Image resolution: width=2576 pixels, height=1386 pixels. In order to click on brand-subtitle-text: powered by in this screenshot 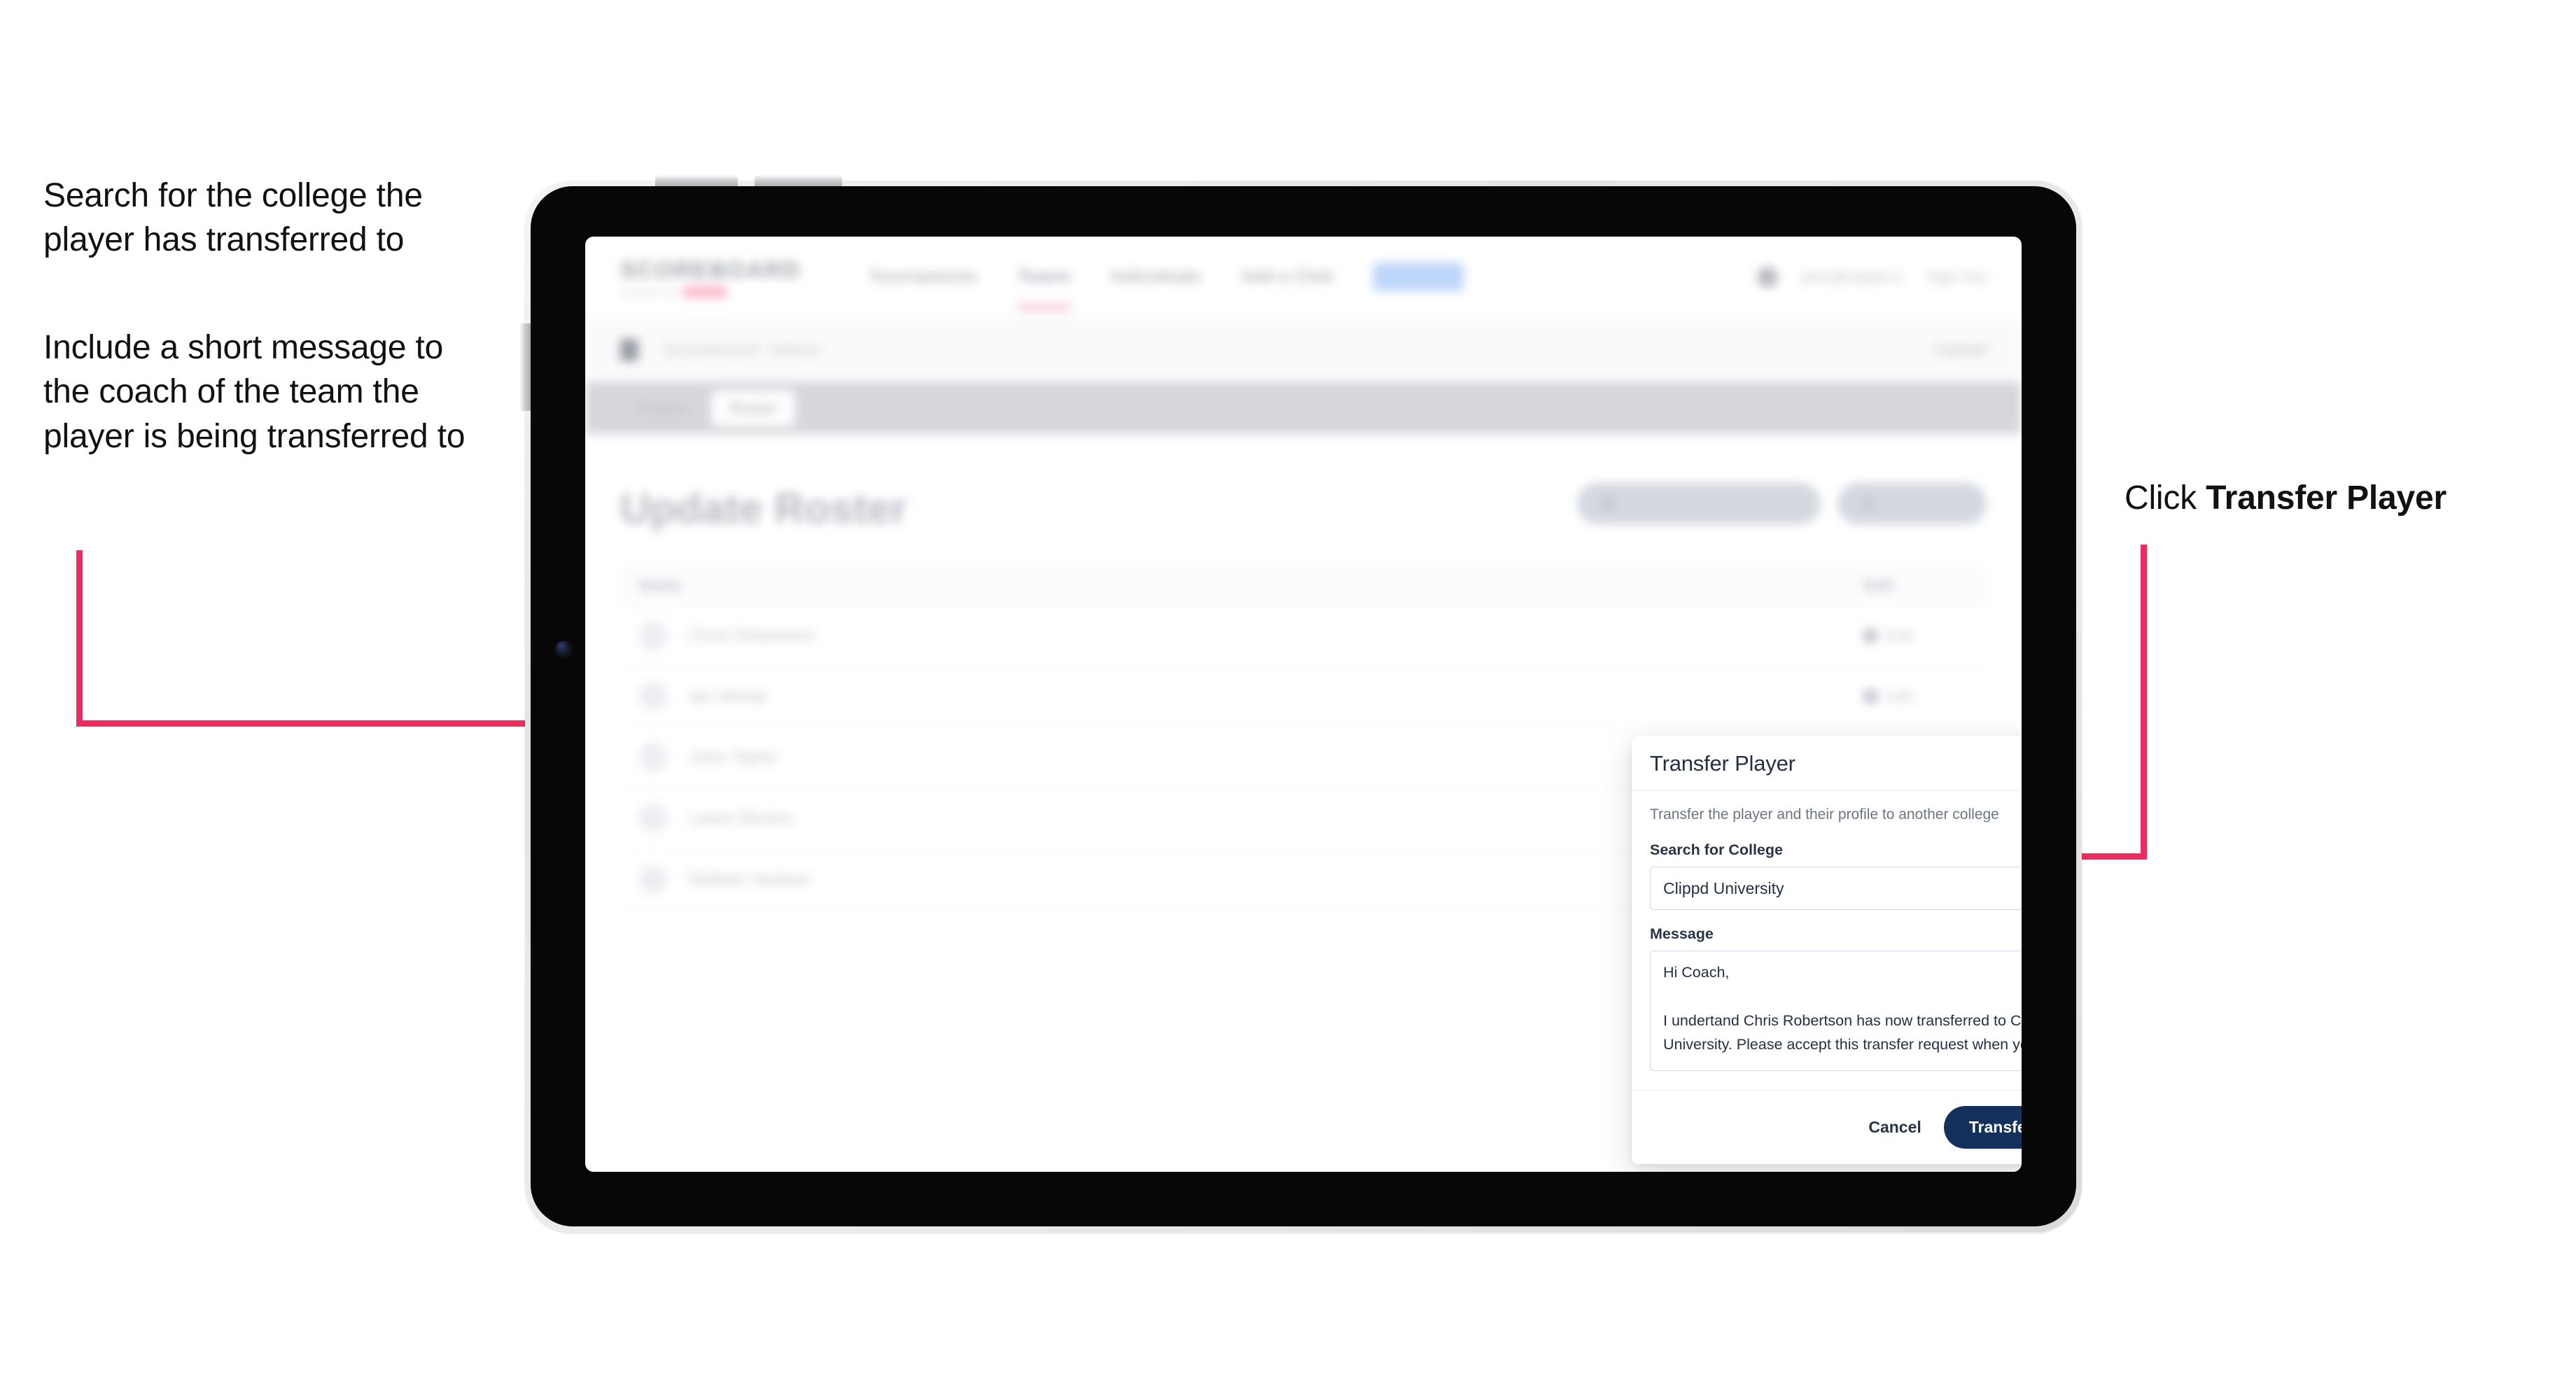, I will do `click(649, 292)`.